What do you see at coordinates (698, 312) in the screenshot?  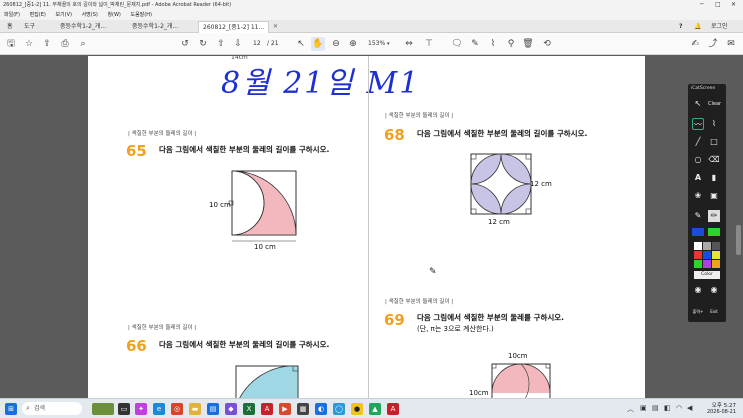 I see `extra-button: 출력+` at bounding box center [698, 312].